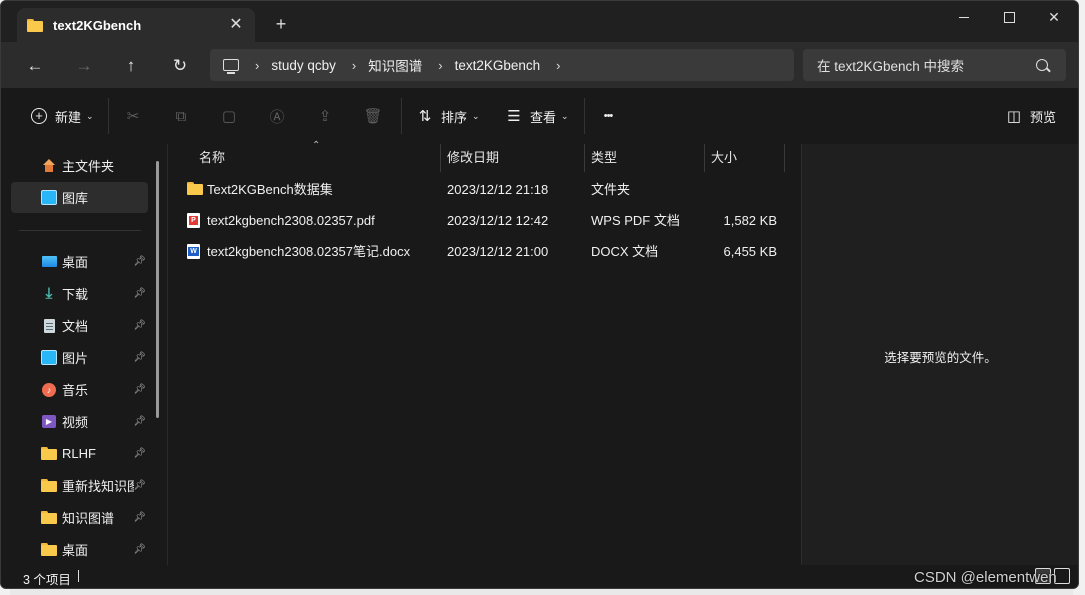  Describe the element at coordinates (724, 158) in the screenshot. I see `column-header-size: 大小` at that location.